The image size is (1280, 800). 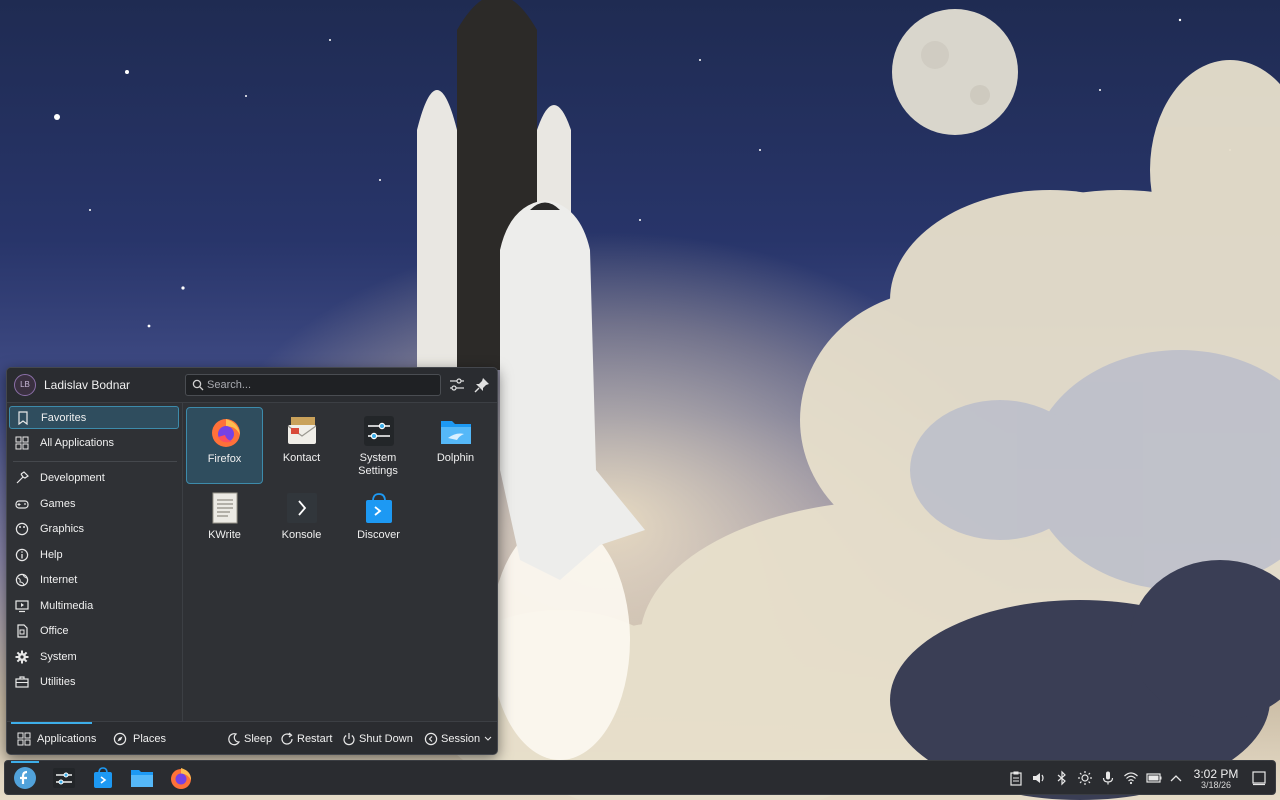 What do you see at coordinates (349, 739) in the screenshot?
I see `power-icon` at bounding box center [349, 739].